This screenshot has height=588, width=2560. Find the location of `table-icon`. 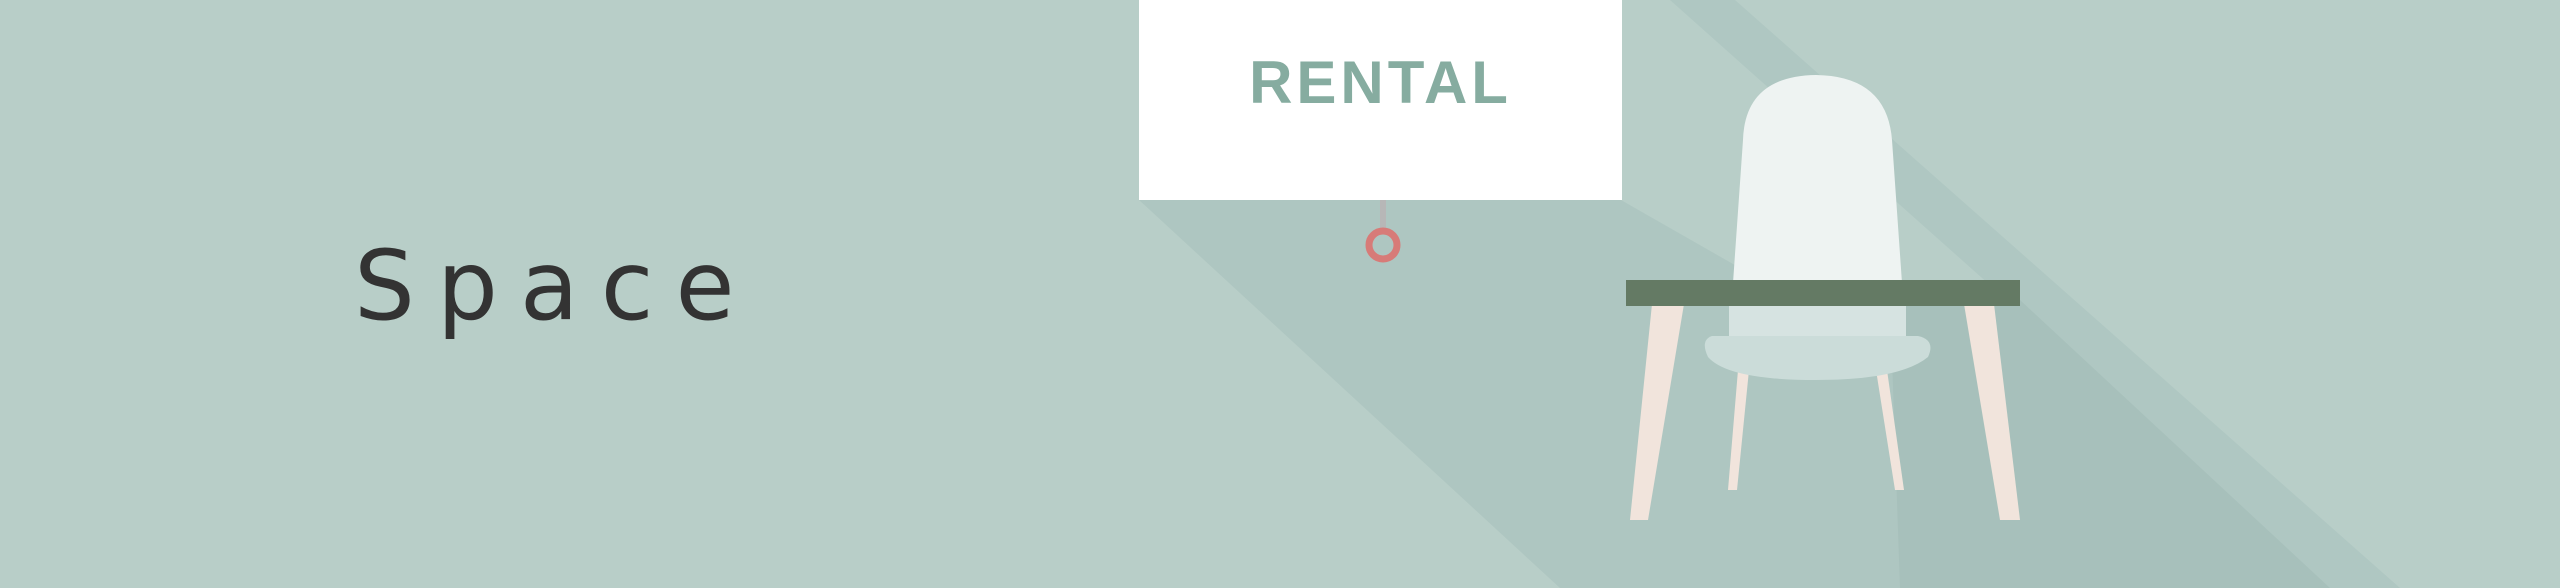

table-icon is located at coordinates (1823, 293).